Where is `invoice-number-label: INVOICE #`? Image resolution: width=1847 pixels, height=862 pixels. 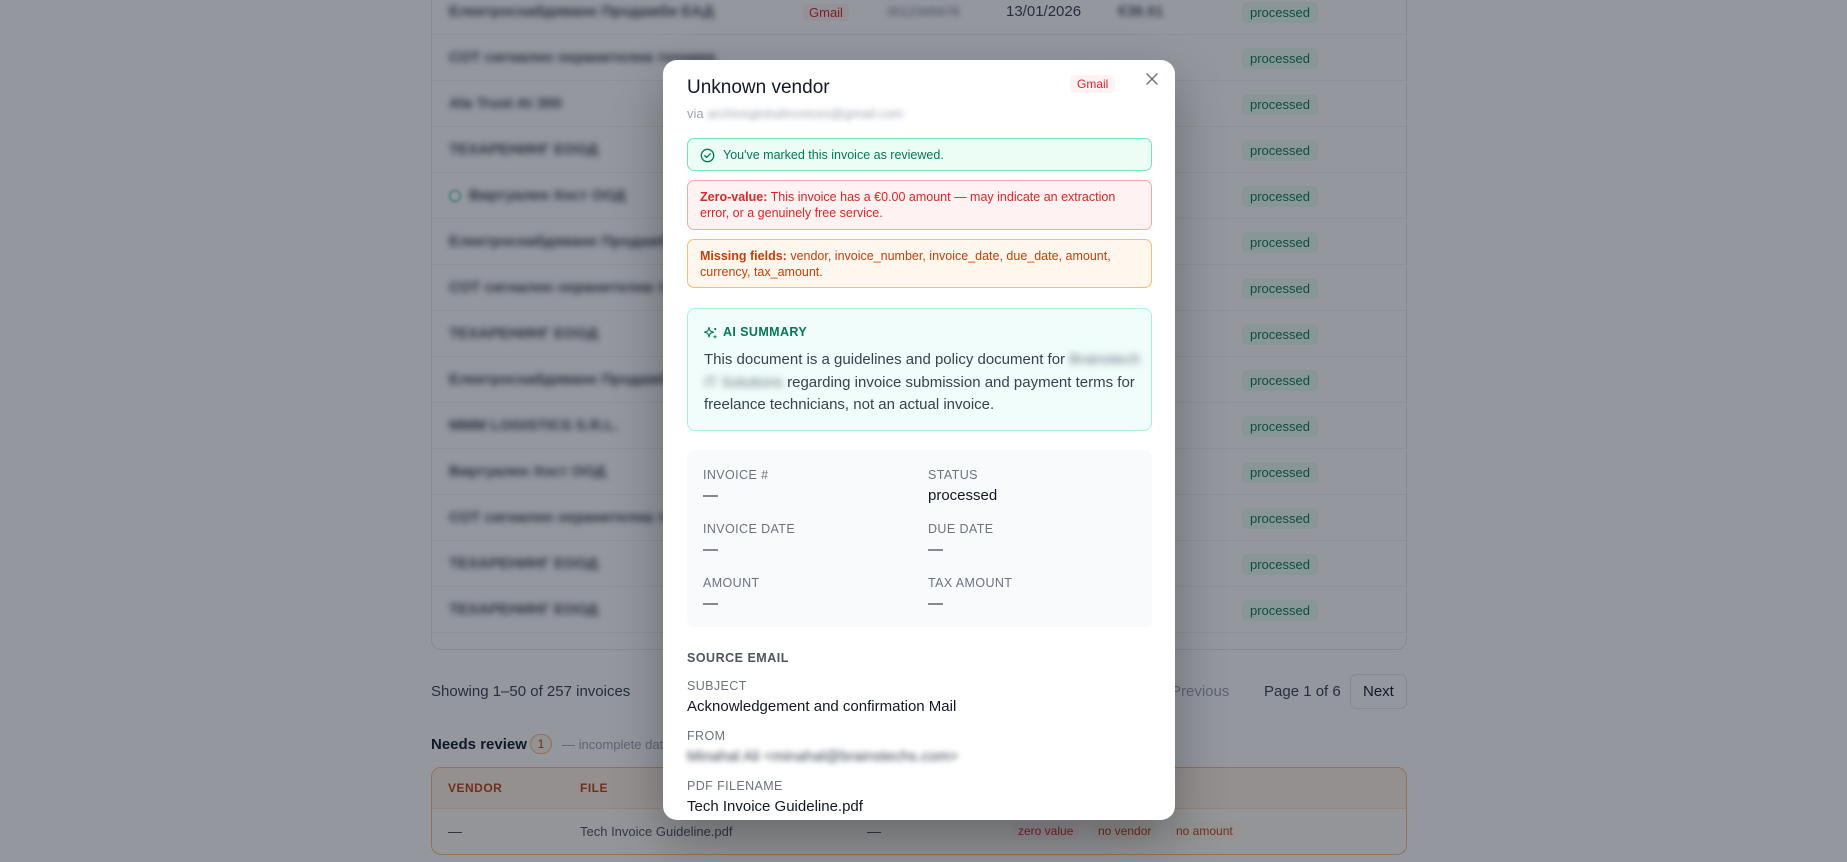
invoice-number-label: INVOICE # is located at coordinates (736, 475).